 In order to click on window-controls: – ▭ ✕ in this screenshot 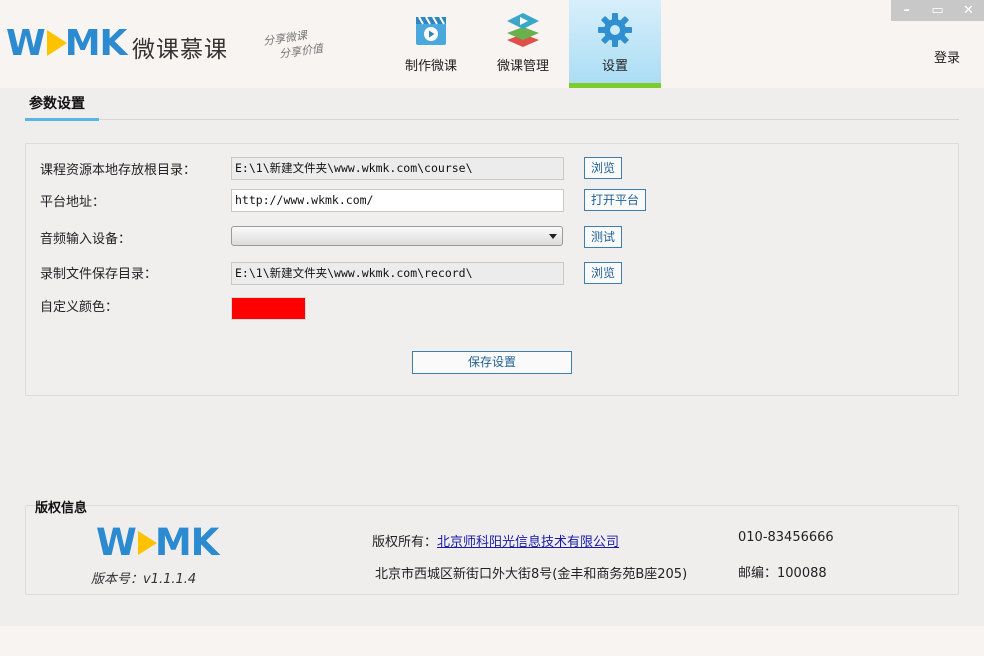, I will do `click(937, 10)`.